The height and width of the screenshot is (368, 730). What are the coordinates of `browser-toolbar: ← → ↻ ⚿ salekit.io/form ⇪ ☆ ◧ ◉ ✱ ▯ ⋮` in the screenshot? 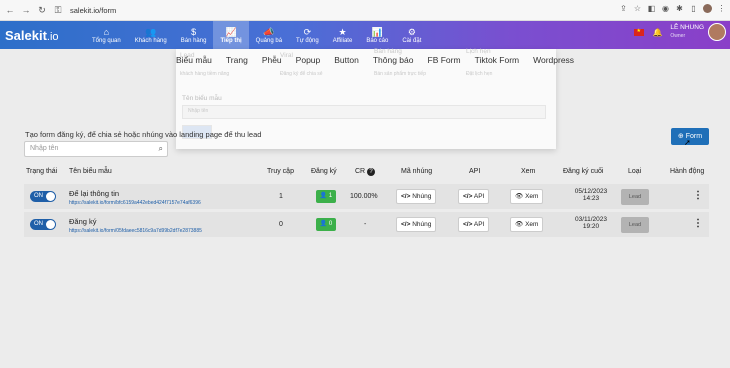 It's located at (365, 10).